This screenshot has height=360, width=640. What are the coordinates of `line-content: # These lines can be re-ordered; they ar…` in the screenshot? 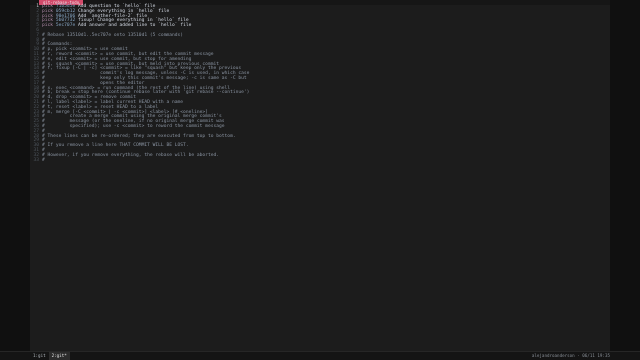 It's located at (137, 136).